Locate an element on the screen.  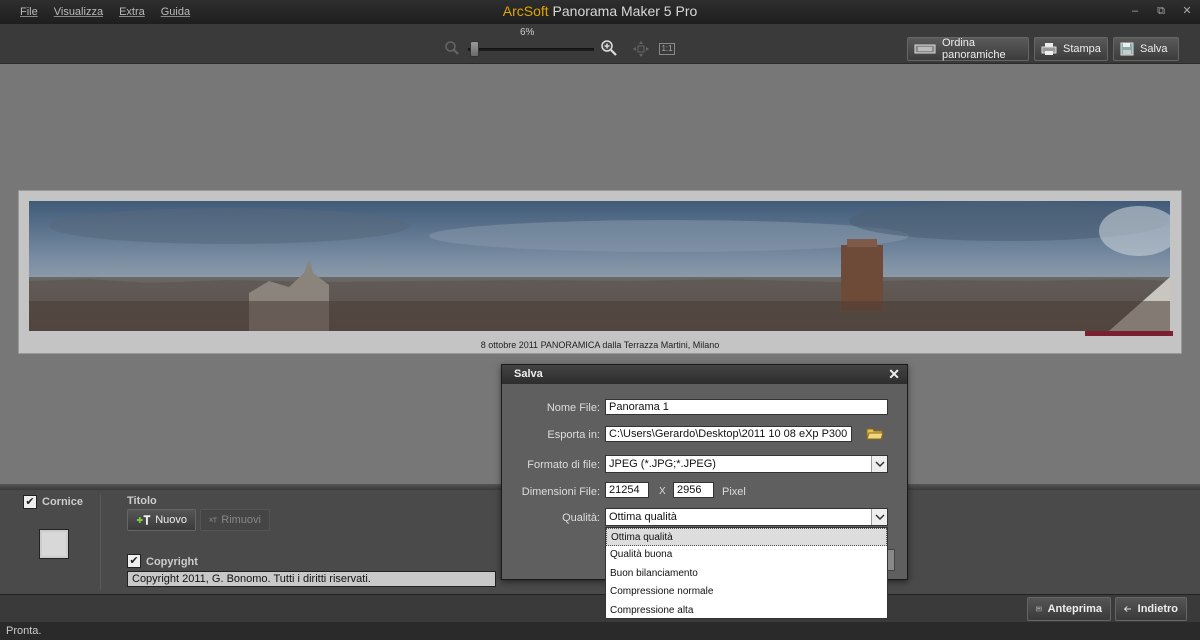
order-panoramas-label: Ordina panoramiche is located at coordinates (974, 49).